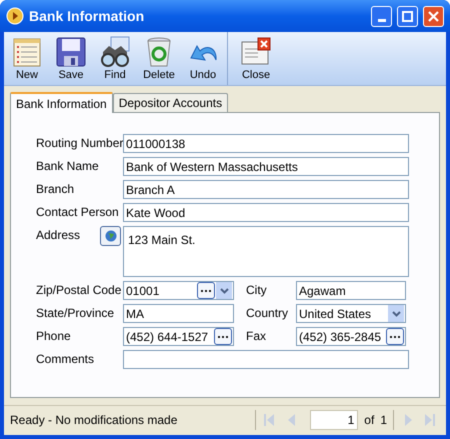  I want to click on field-label: Routing Number, so click(80, 143).